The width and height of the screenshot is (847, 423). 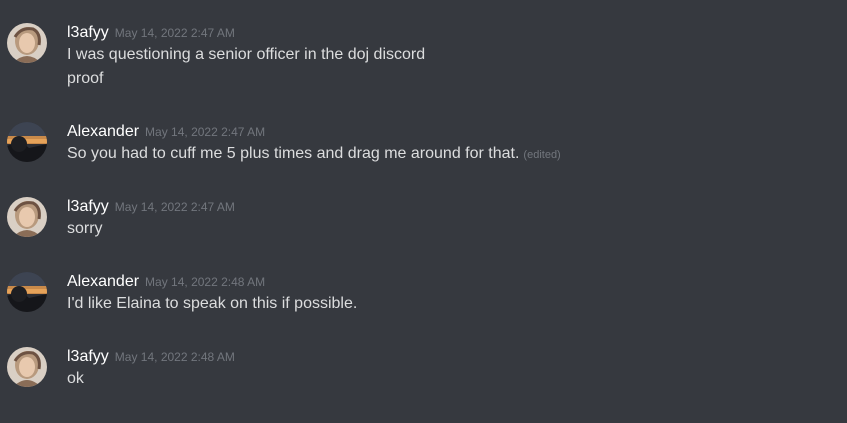 What do you see at coordinates (542, 155) in the screenshot?
I see `edited-label: (edited)` at bounding box center [542, 155].